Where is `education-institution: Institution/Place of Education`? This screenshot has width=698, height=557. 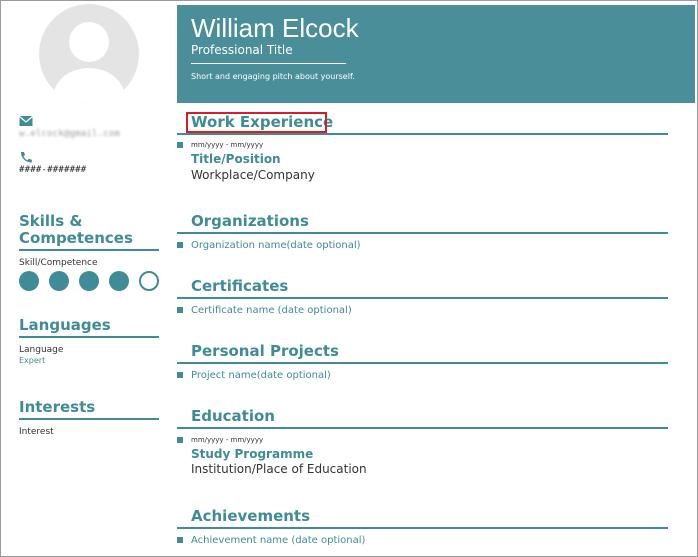
education-institution: Institution/Place of Education is located at coordinates (279, 469).